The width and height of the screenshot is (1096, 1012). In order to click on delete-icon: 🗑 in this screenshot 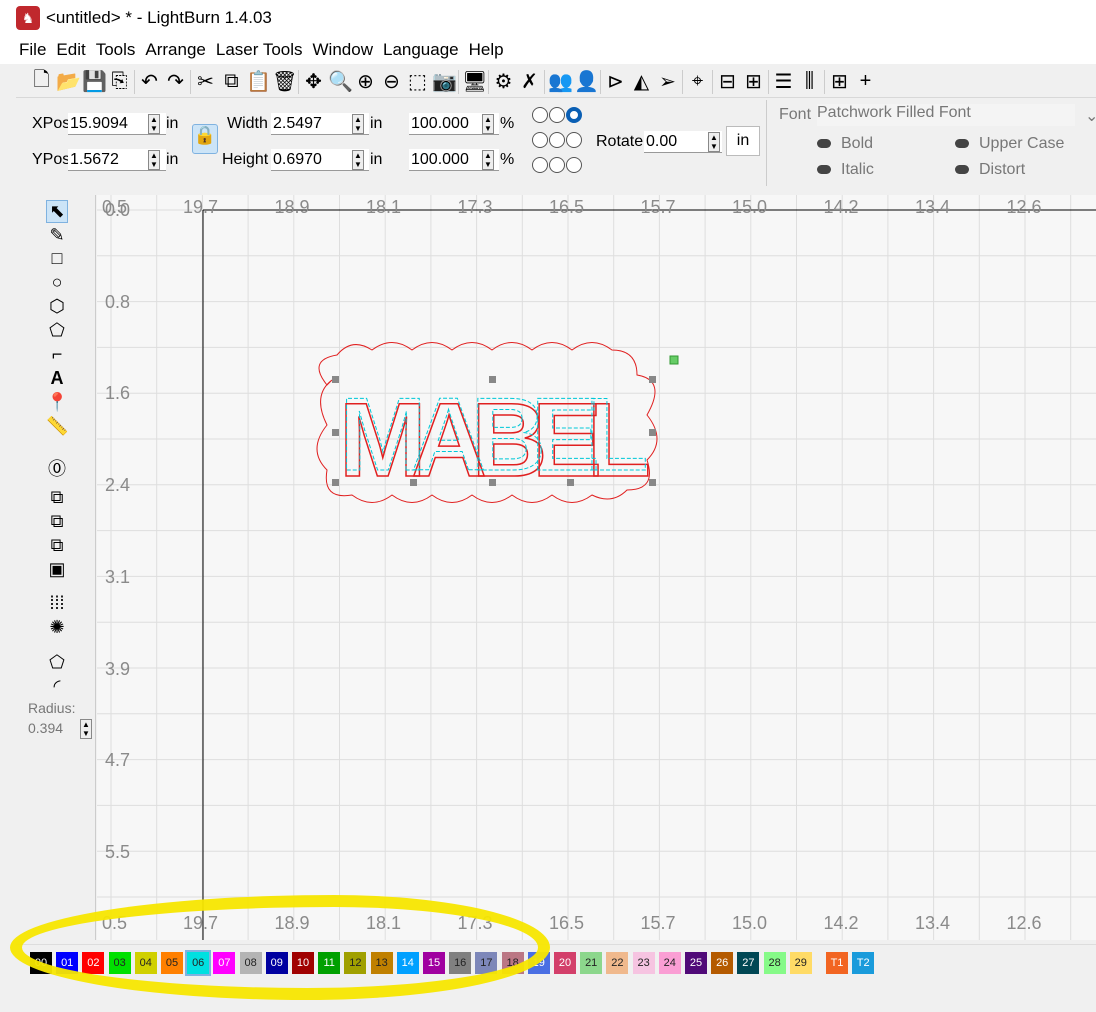, I will do `click(284, 81)`.